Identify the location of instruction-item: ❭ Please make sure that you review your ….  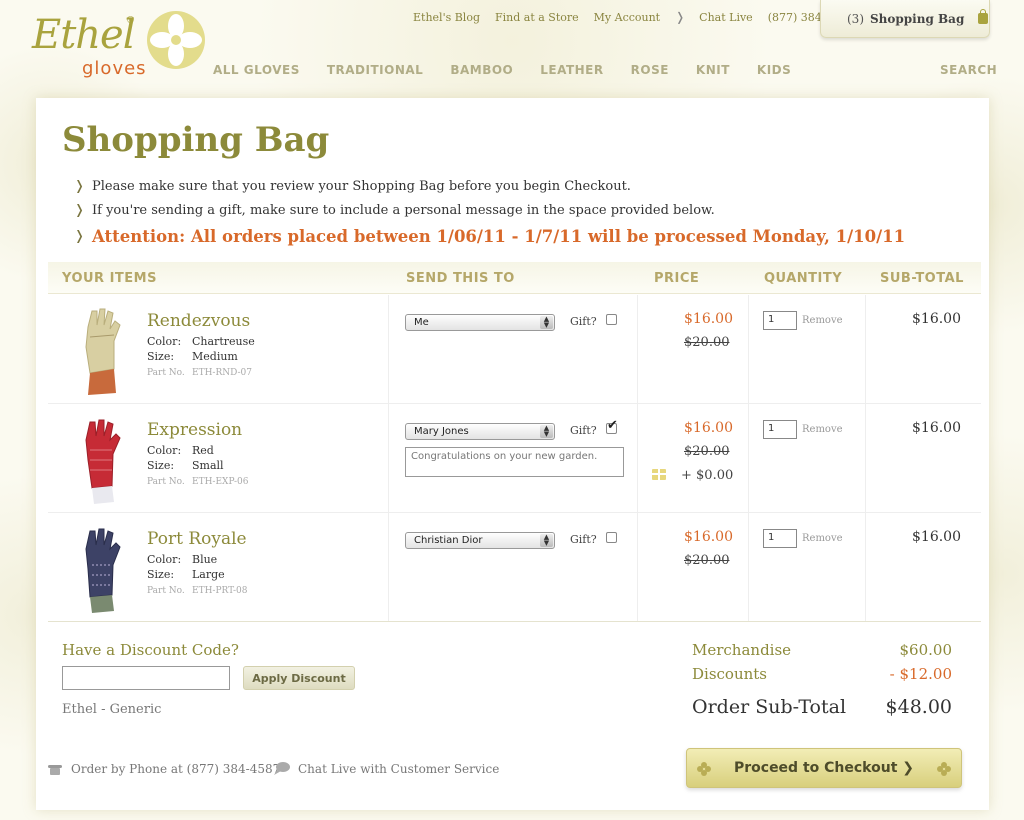
(489, 186).